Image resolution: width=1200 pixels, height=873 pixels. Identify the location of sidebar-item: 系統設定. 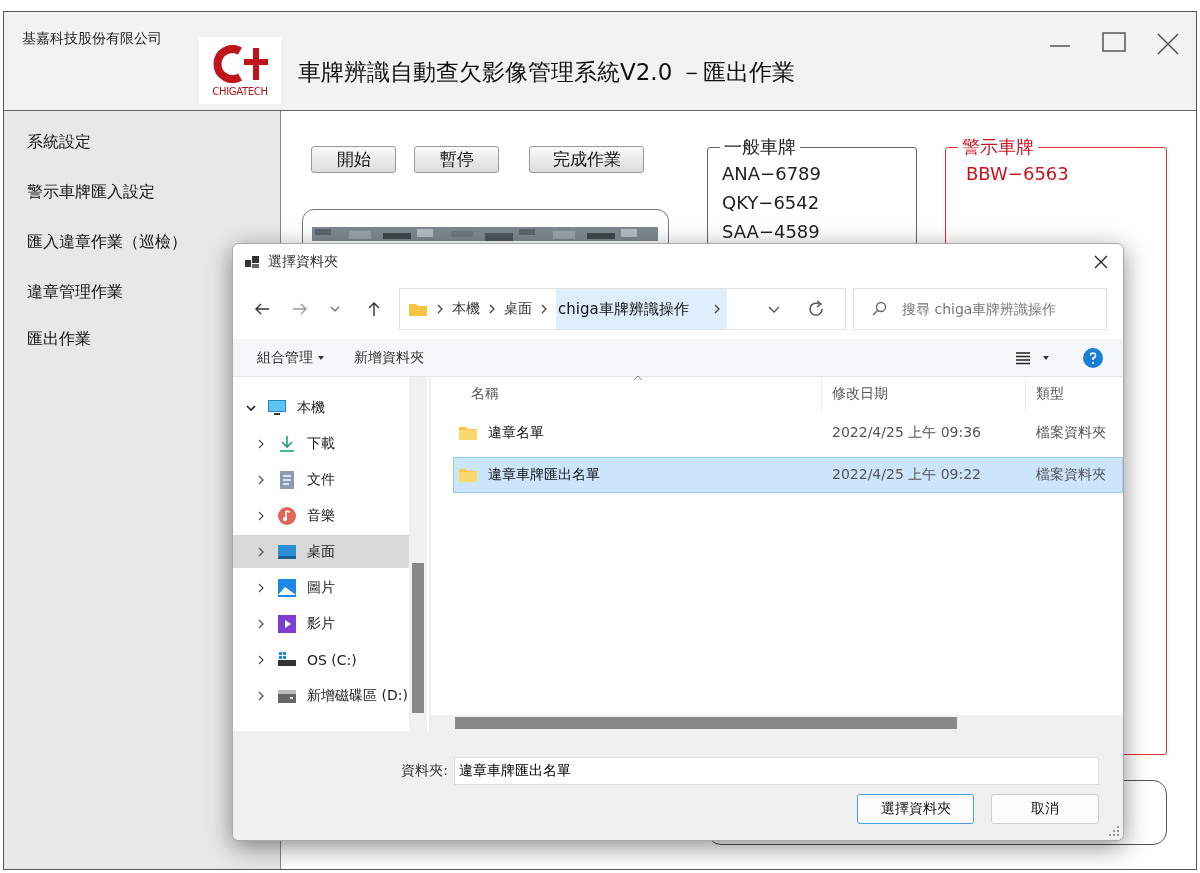
(142, 156).